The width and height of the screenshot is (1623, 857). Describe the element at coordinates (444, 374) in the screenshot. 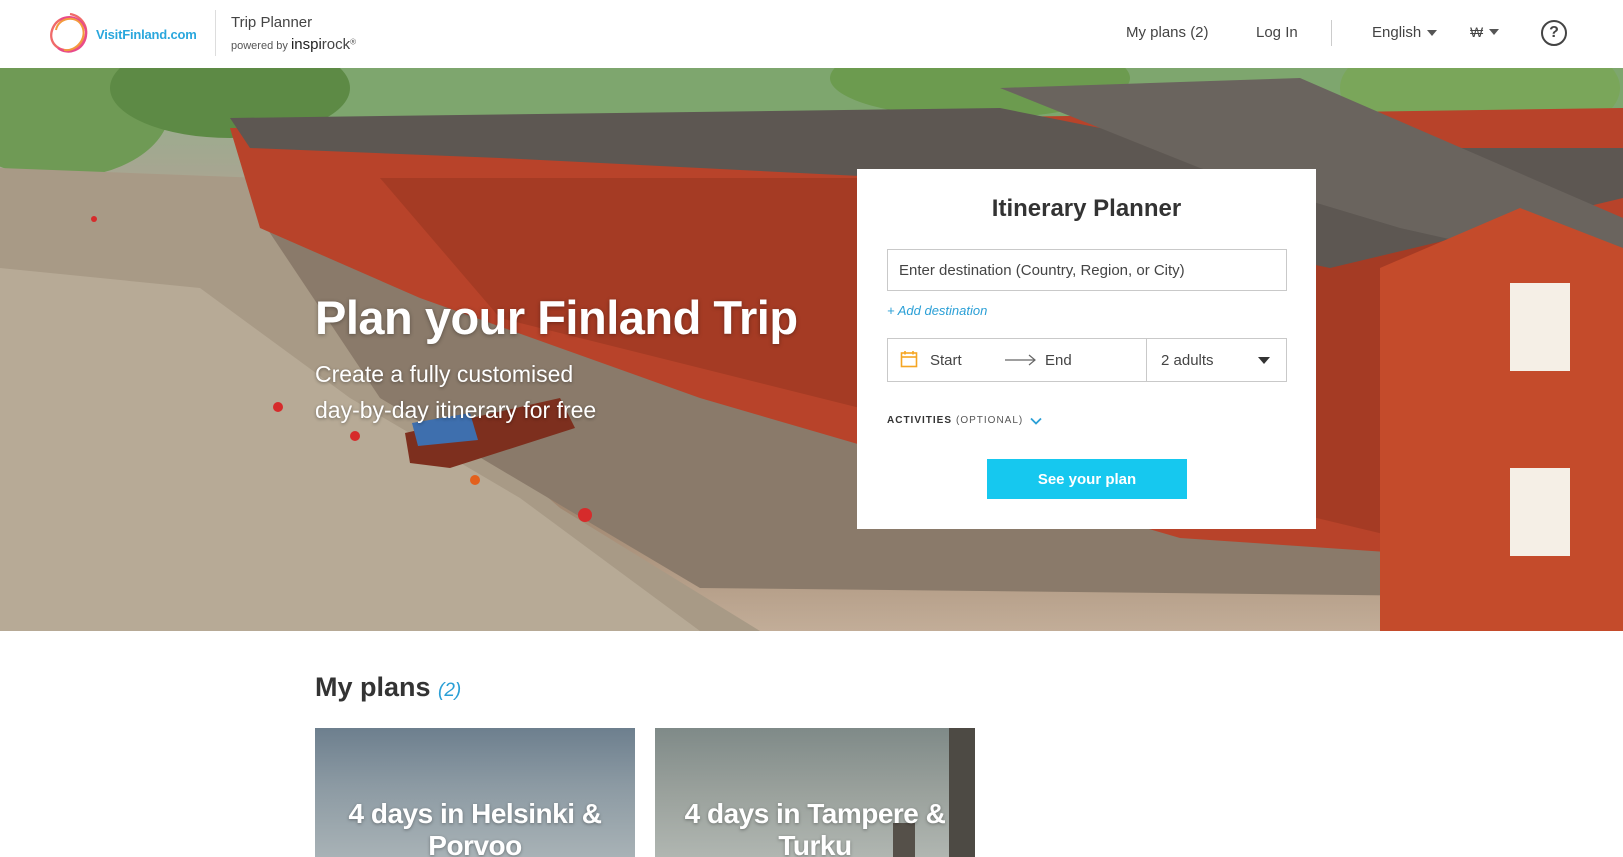

I see `hero-subtitle-line1: Create a fully customised` at that location.